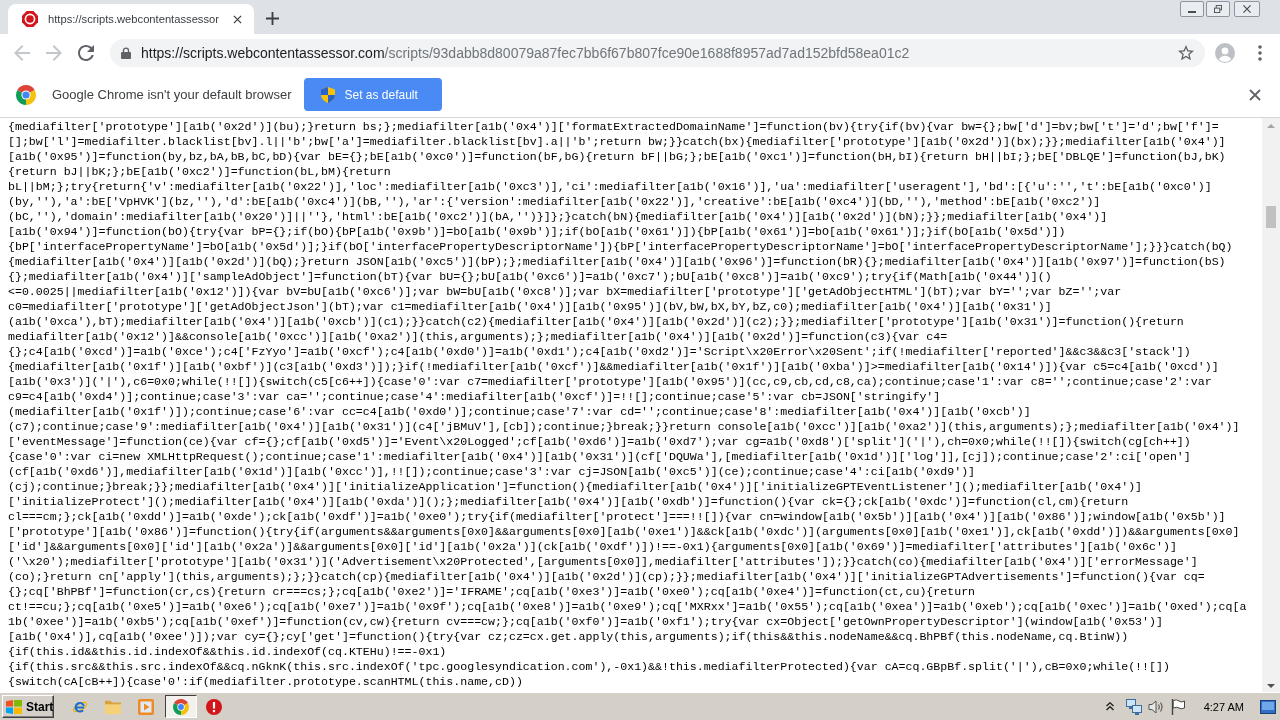 The width and height of the screenshot is (1280, 720). I want to click on code-line: {mediafilter[a1b('0x4')][a1b('0x2d')](bQ);}return JSON[a1b('0xc5')](bP);};mediafilter[a1b('0x4')][a1b('0x96')]=function(bR){};mediafilter[a1b('0x4')][a1b('0x97')]=function(bS), so click(617, 261).